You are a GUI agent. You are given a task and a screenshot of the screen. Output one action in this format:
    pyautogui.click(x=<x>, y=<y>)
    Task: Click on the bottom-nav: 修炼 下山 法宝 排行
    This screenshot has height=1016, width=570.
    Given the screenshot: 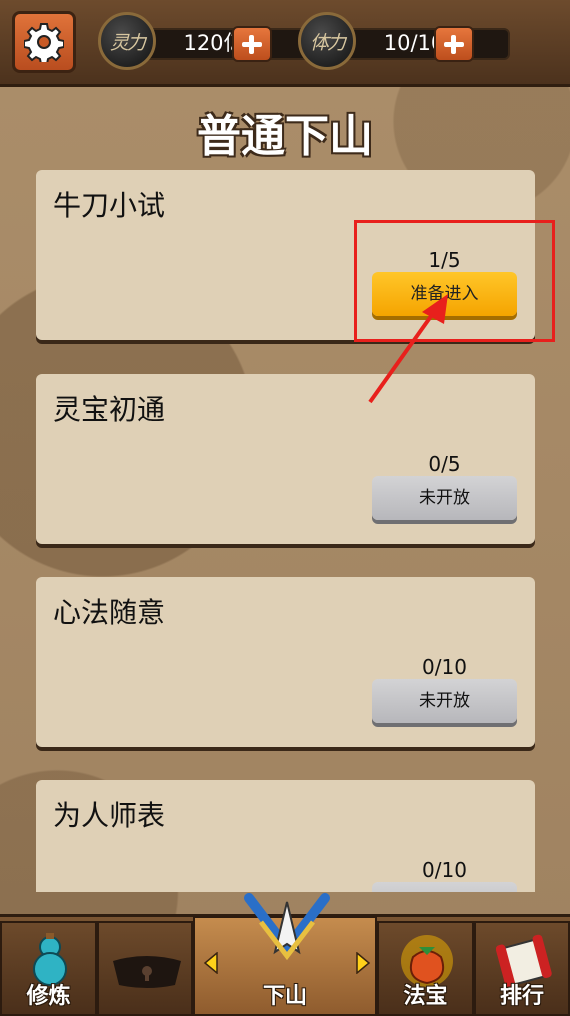 What is the action you would take?
    pyautogui.click(x=285, y=954)
    